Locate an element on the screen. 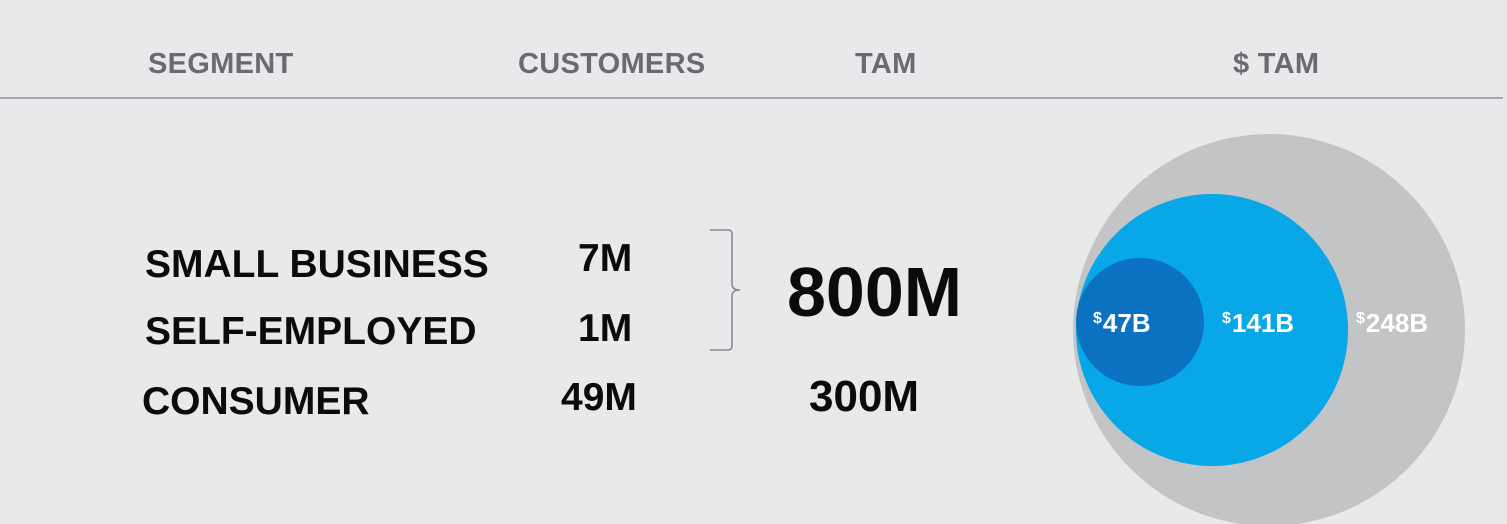 This screenshot has width=1507, height=524. bubble-label-inner: $47B is located at coordinates (1122, 323).